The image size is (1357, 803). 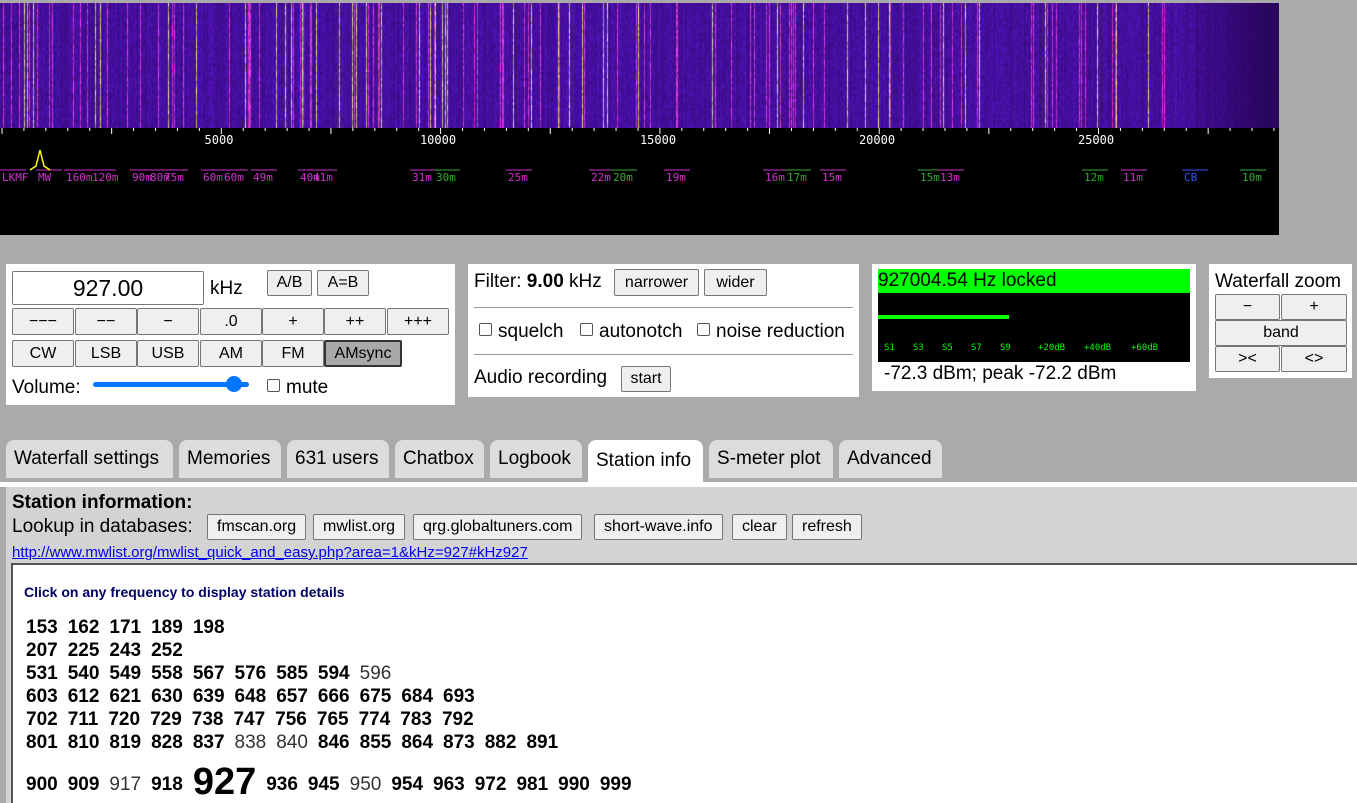 I want to click on station-frequency: 540, so click(x=84, y=673).